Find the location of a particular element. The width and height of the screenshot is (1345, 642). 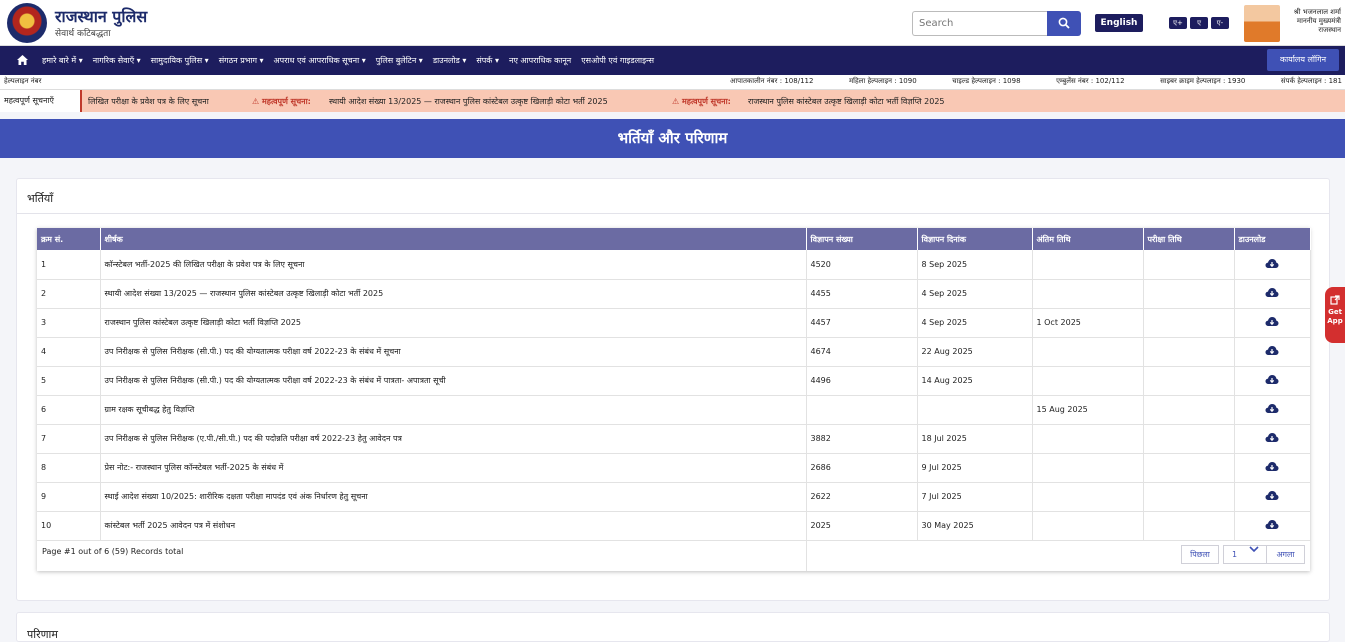

results-section-title: परिणाम is located at coordinates (42, 634).